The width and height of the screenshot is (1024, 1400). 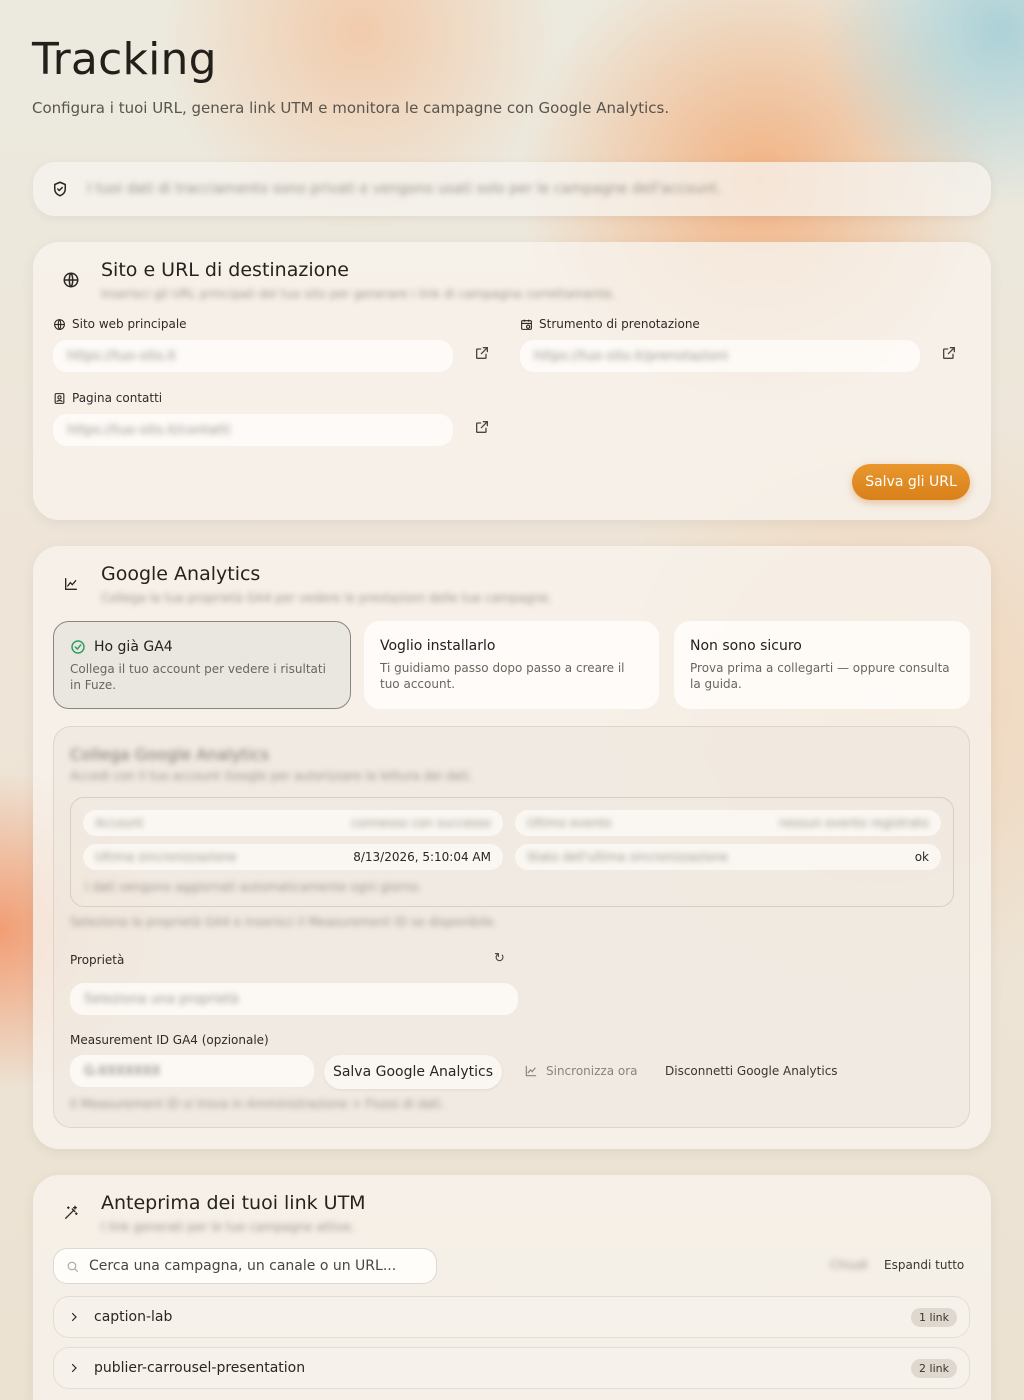 What do you see at coordinates (225, 270) in the screenshot?
I see `urls-card-title: Sito e URL di destinazione` at bounding box center [225, 270].